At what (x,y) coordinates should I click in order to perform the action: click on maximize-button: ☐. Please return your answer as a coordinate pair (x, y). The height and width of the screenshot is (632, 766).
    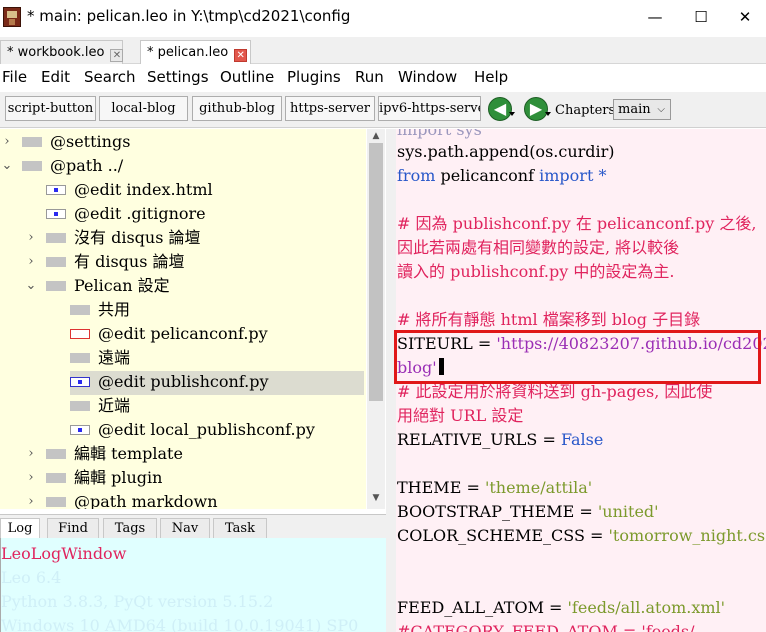
    Looking at the image, I should click on (701, 17).